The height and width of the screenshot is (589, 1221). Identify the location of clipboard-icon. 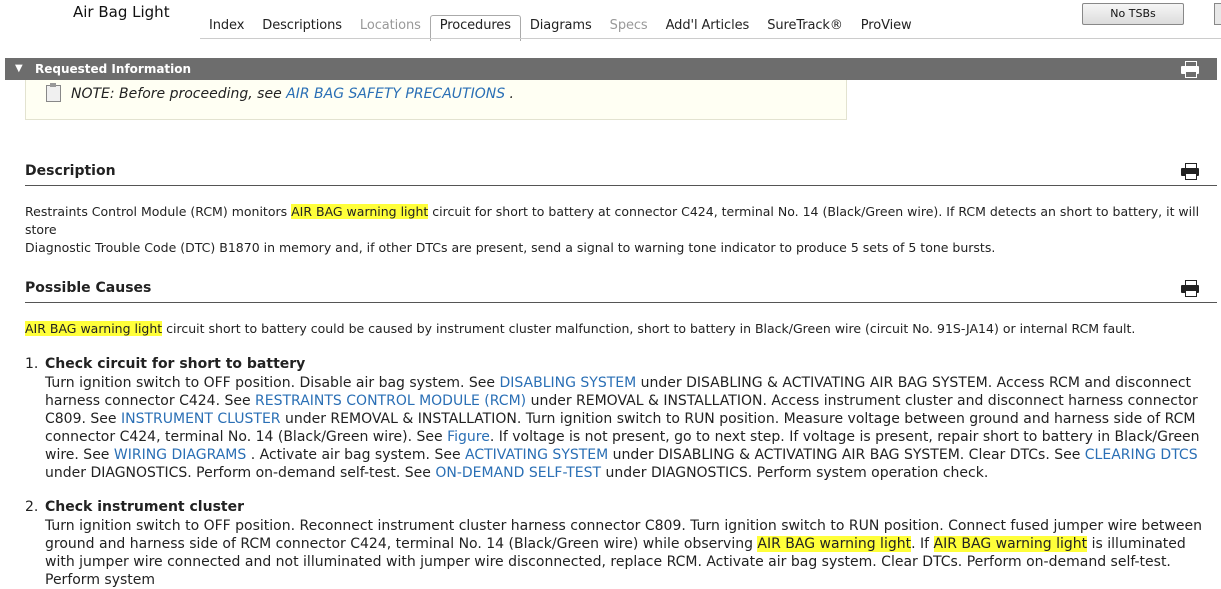
(53, 92).